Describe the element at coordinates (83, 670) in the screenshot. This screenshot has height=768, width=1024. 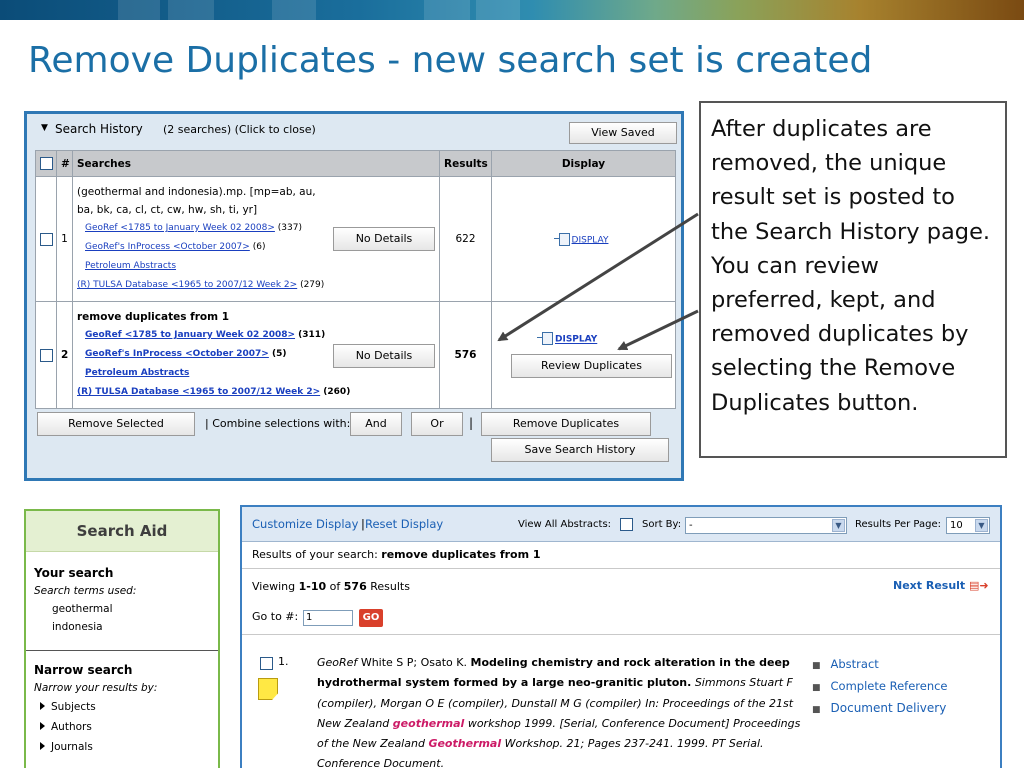
I see `narrow-search-heading: Narrow search` at that location.